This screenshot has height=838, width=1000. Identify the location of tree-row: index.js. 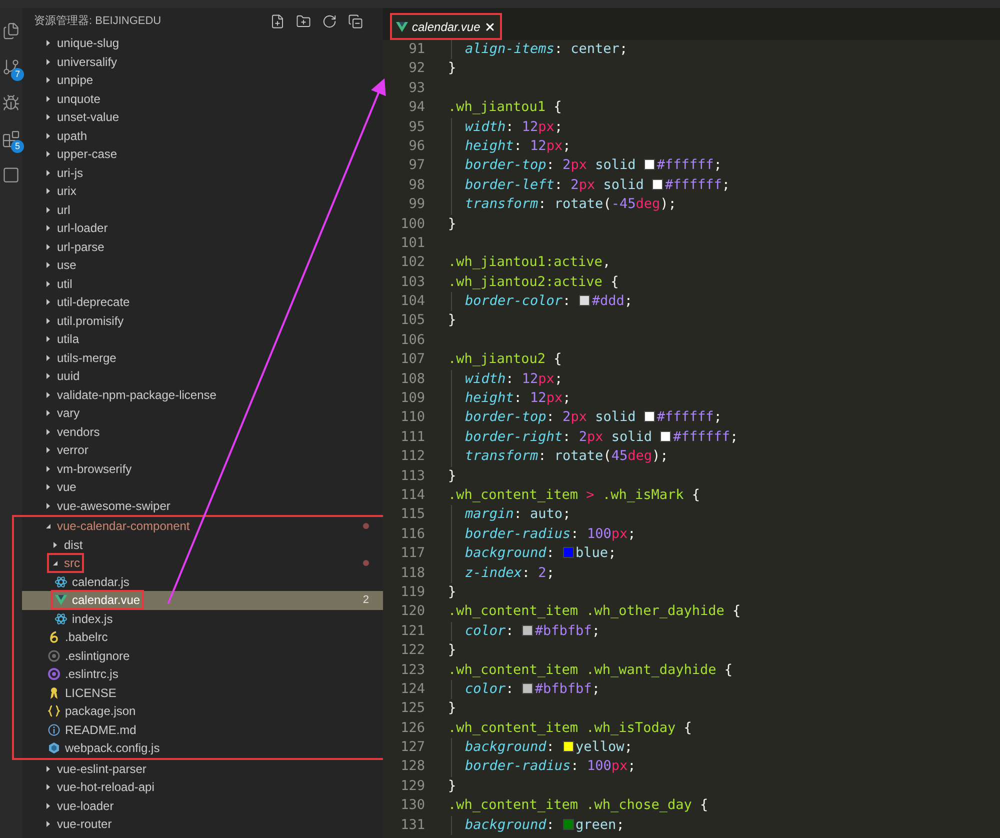
(202, 619).